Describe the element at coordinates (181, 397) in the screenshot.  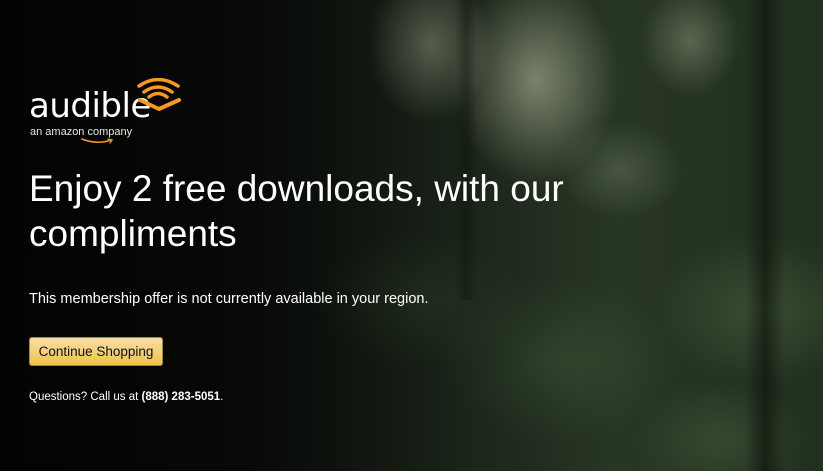
I see `help-phone-number: (888) 283-5051` at that location.